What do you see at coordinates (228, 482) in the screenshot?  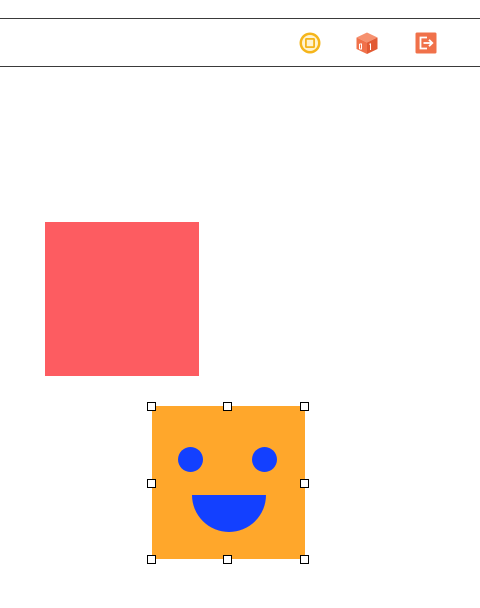 I see `smiley-face-view` at bounding box center [228, 482].